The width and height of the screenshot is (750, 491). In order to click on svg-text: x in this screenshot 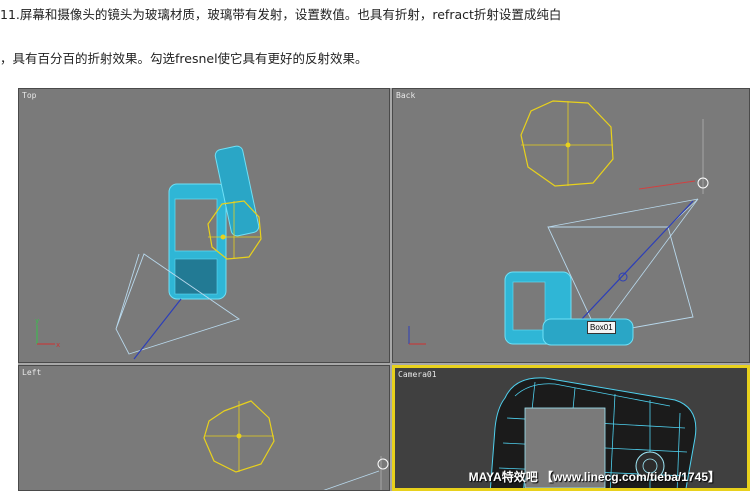, I will do `click(58, 345)`.